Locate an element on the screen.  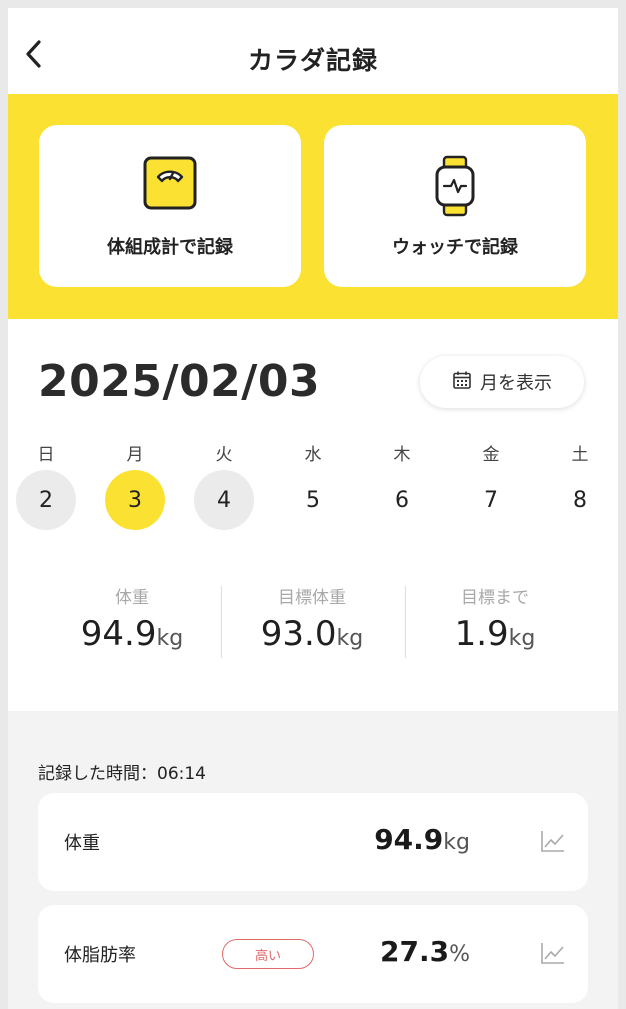
watch-record-card: ウォッチで記録 is located at coordinates (455, 206).